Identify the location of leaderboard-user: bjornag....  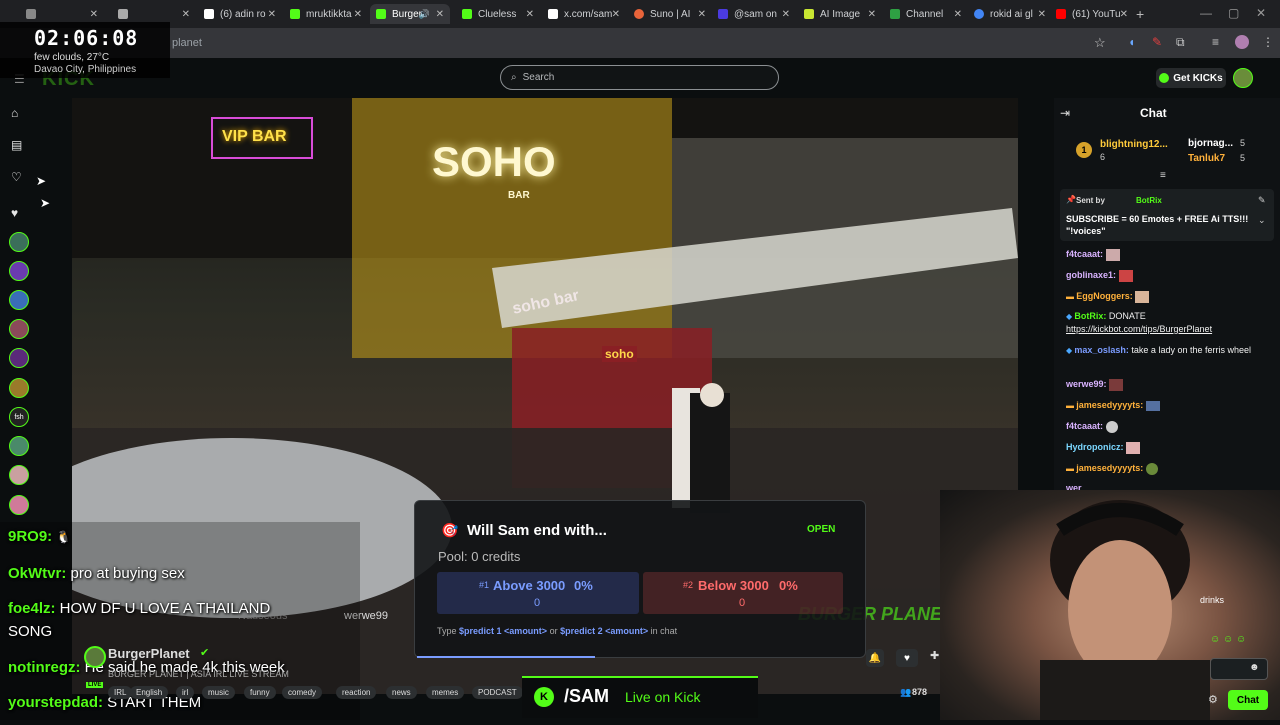
(1210, 143).